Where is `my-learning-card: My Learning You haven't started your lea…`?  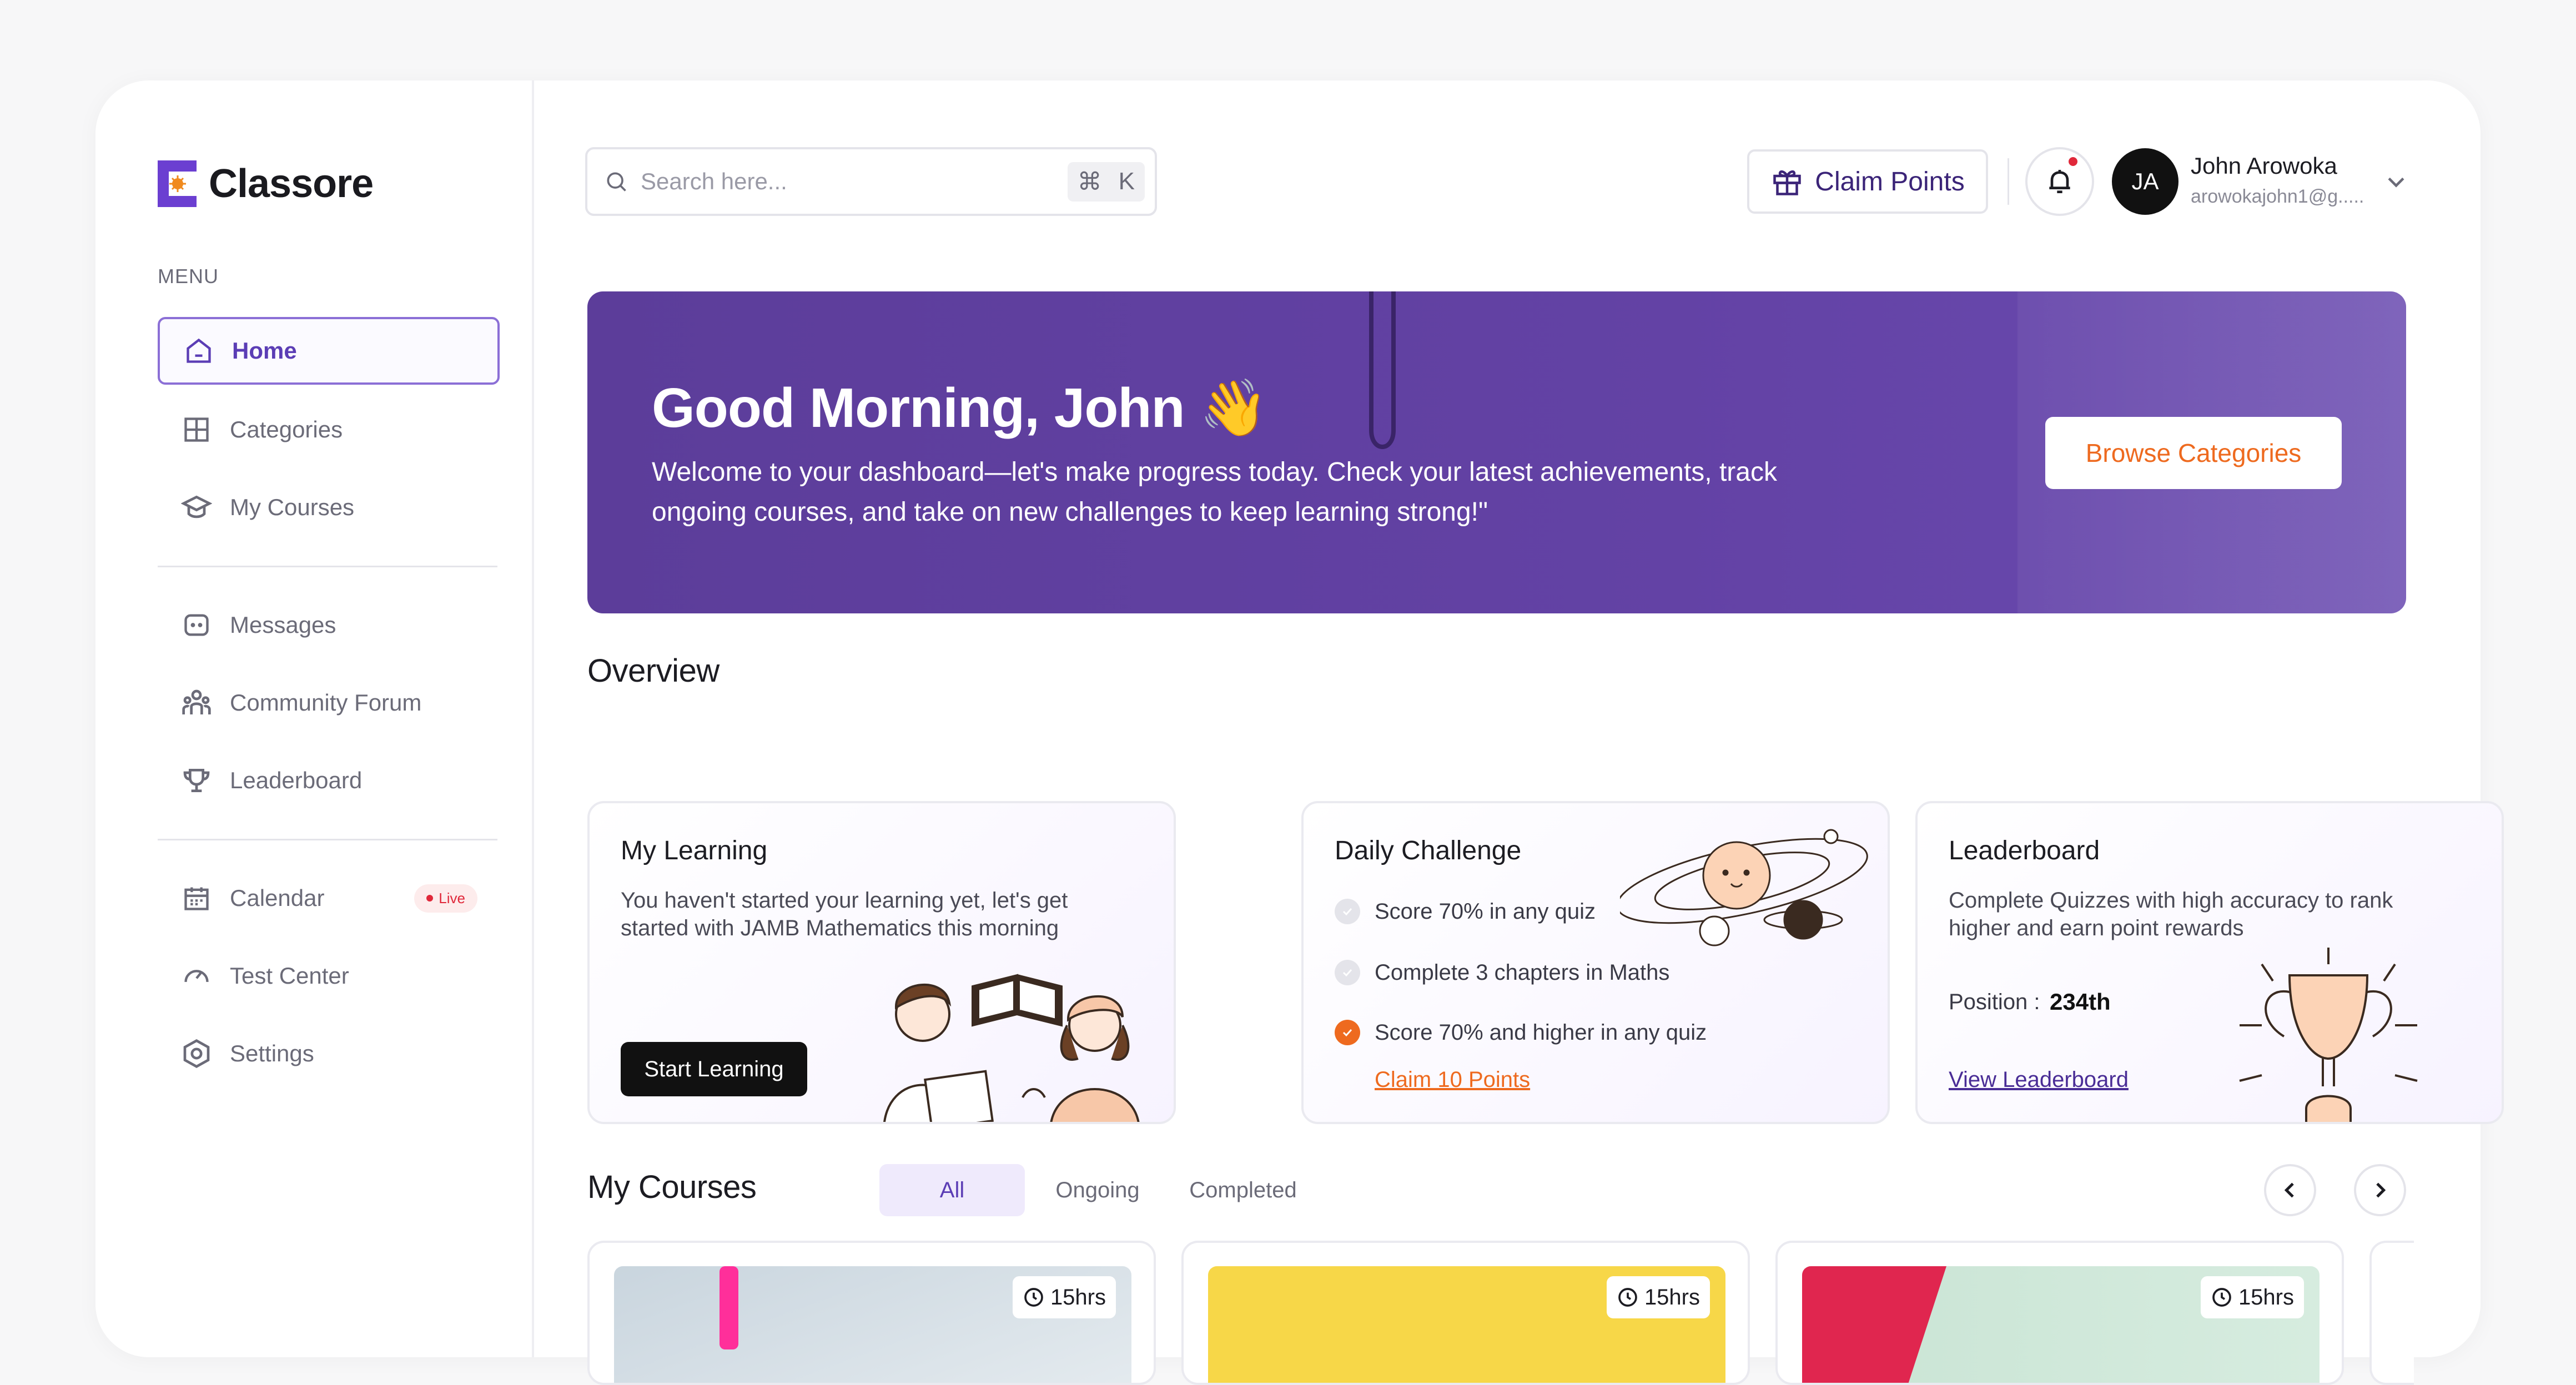 my-learning-card: My Learning You haven't started your lea… is located at coordinates (881, 962).